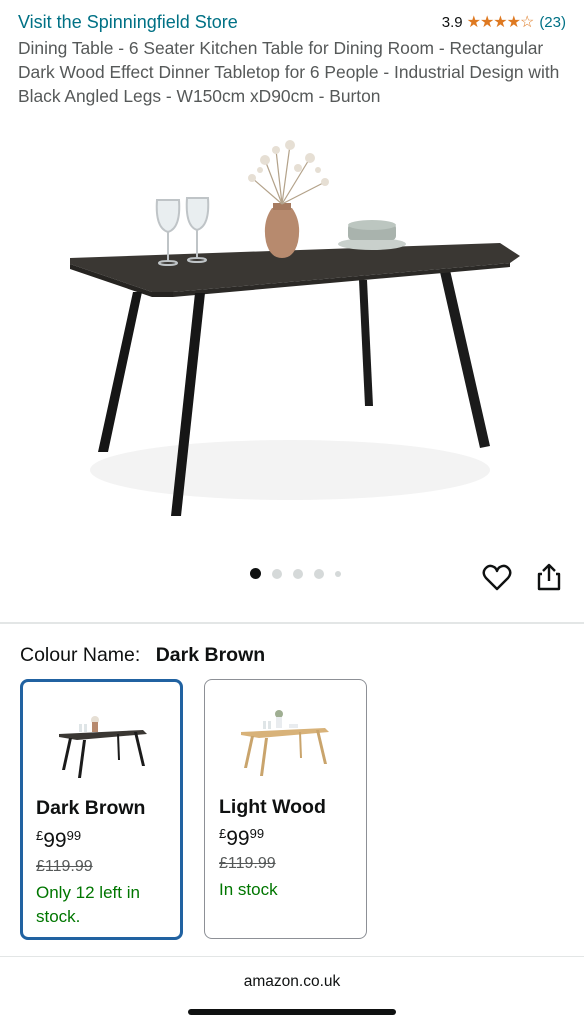 The height and width of the screenshot is (1024, 584). Describe the element at coordinates (452, 22) in the screenshot. I see `rating-value: 3.9` at that location.